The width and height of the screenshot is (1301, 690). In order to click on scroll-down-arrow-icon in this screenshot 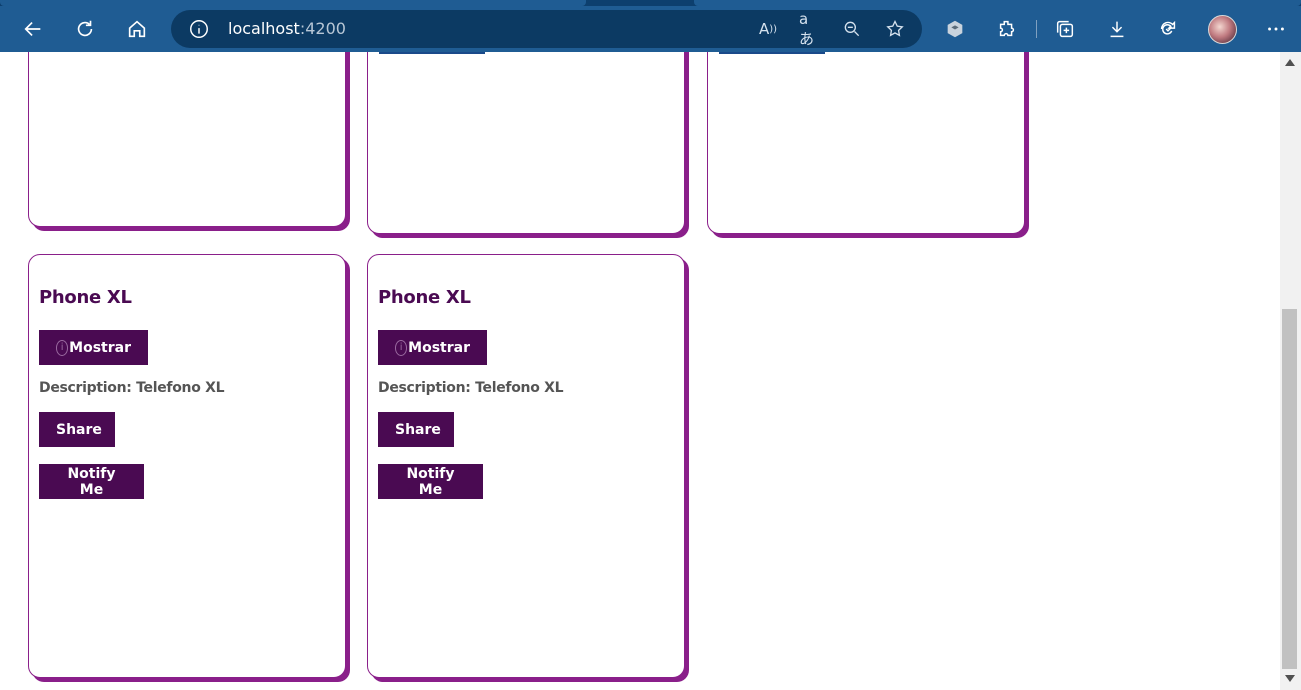, I will do `click(1290, 678)`.